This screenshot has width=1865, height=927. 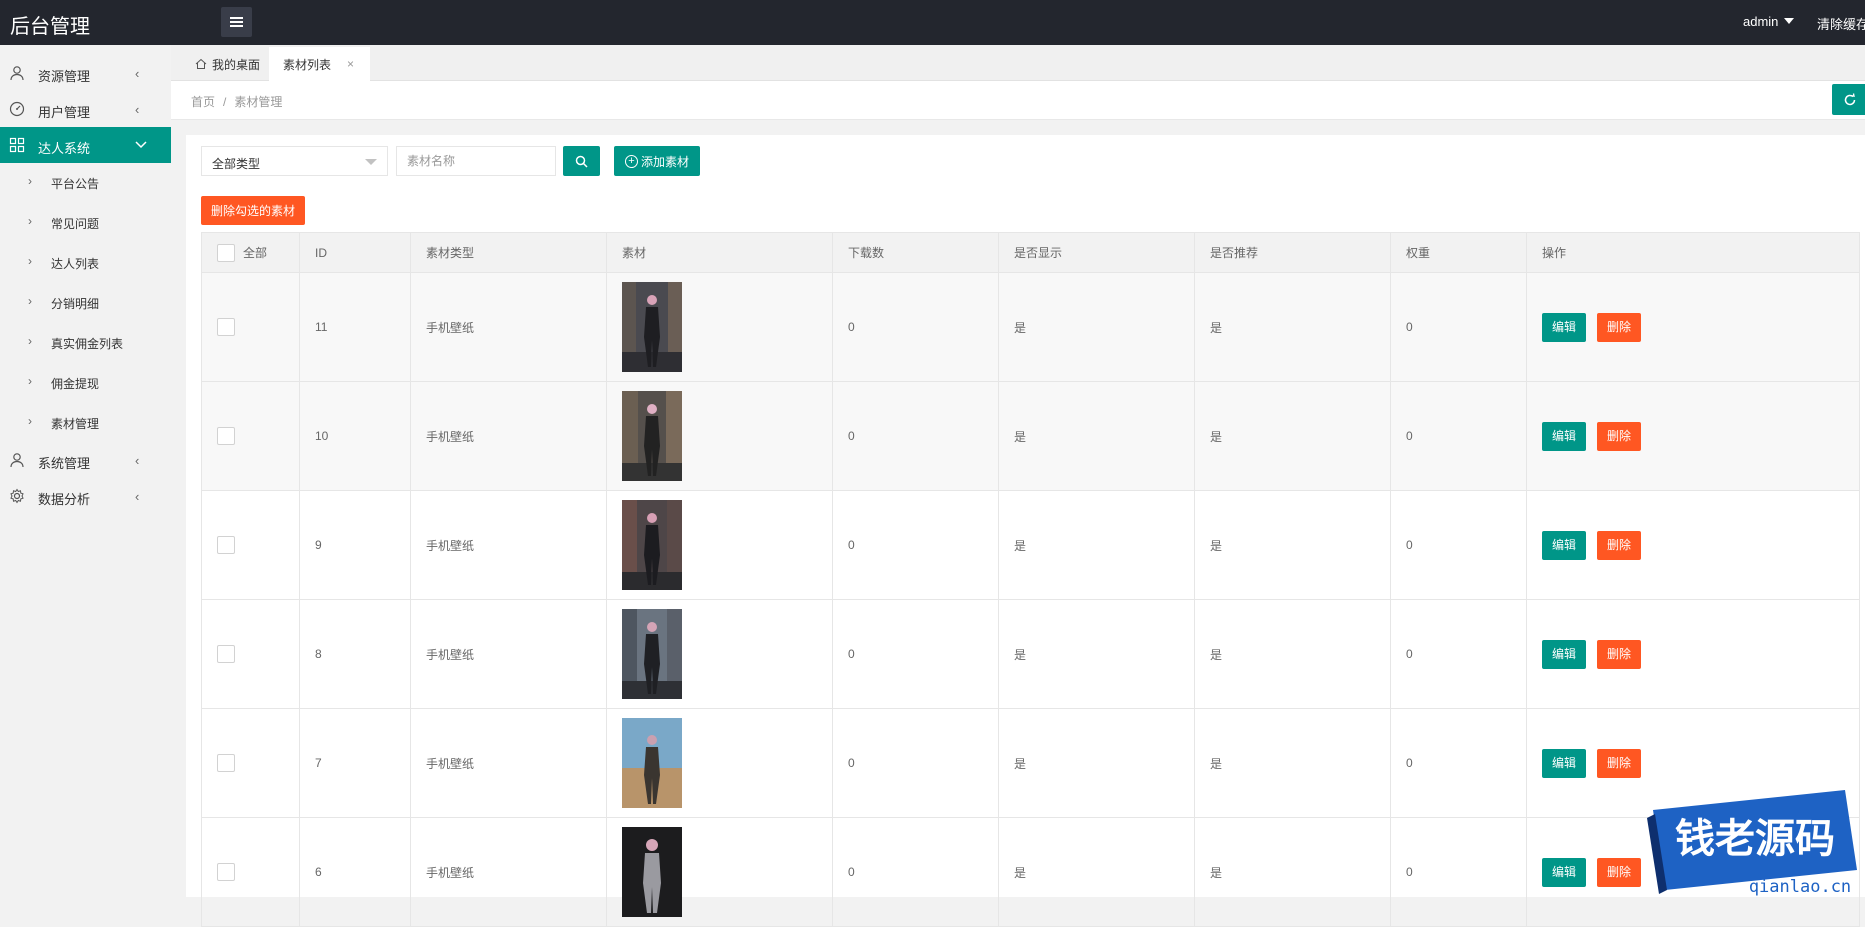 I want to click on type-select-value: 全部类型, so click(x=236, y=164).